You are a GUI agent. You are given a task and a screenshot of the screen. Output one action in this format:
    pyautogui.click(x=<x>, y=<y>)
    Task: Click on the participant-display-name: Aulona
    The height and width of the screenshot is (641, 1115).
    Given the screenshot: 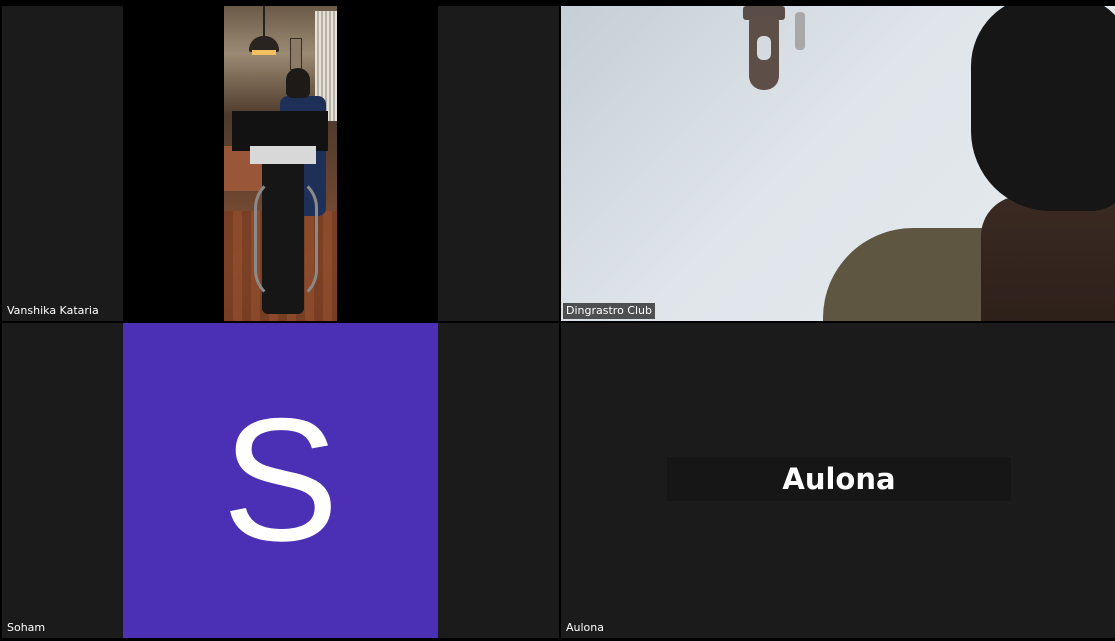 What is the action you would take?
    pyautogui.click(x=839, y=479)
    